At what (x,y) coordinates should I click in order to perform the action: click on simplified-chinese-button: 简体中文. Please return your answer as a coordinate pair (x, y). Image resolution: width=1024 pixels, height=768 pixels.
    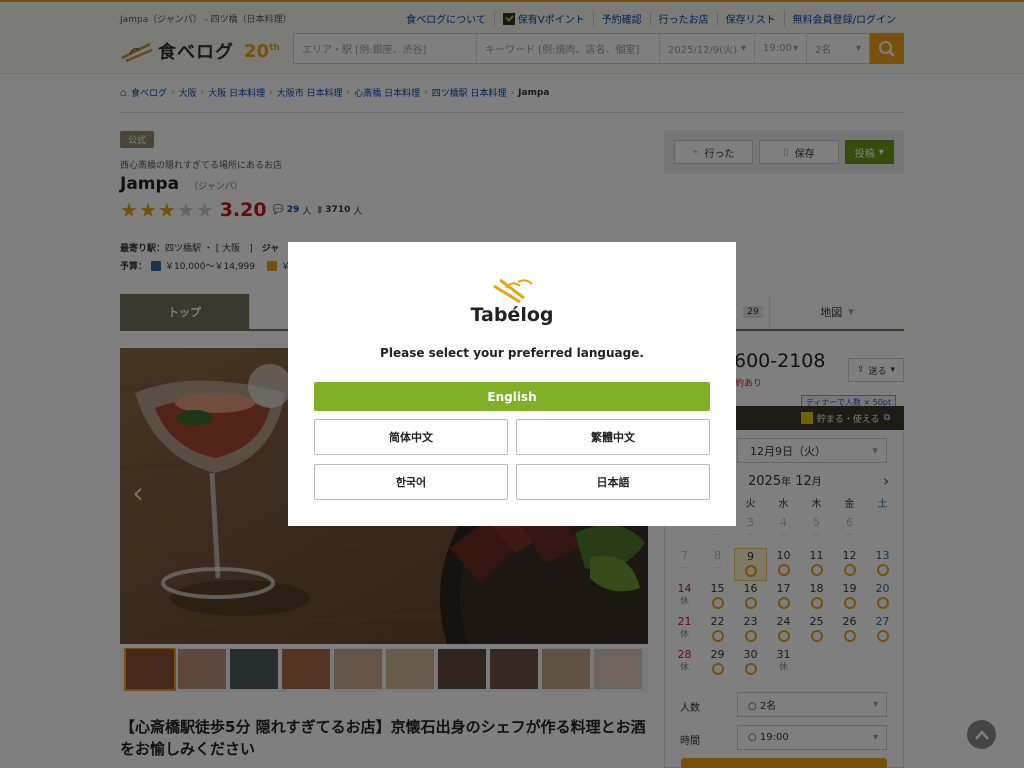
    Looking at the image, I should click on (411, 437).